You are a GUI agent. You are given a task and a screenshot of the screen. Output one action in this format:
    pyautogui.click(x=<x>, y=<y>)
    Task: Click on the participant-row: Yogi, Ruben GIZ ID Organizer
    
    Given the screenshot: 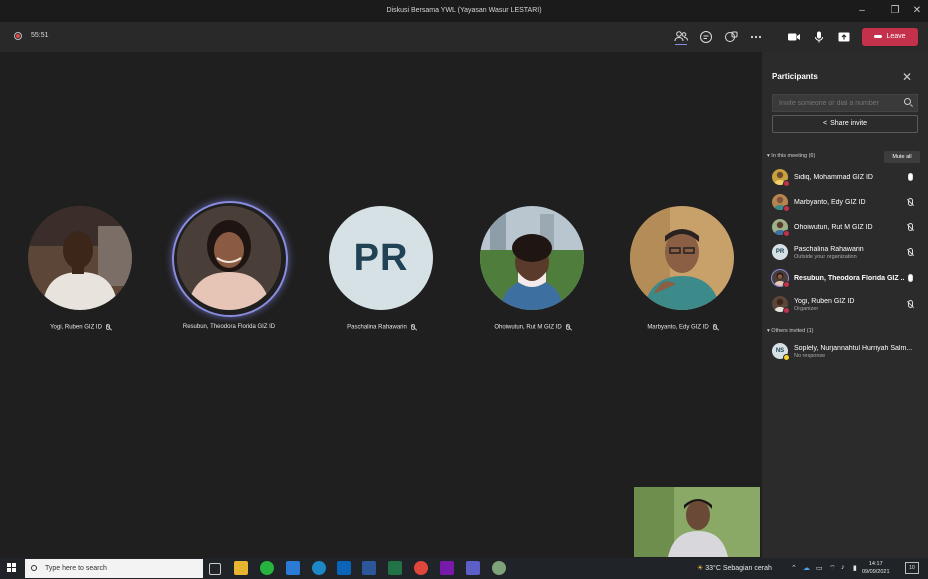 What is the action you would take?
    pyautogui.click(x=847, y=305)
    